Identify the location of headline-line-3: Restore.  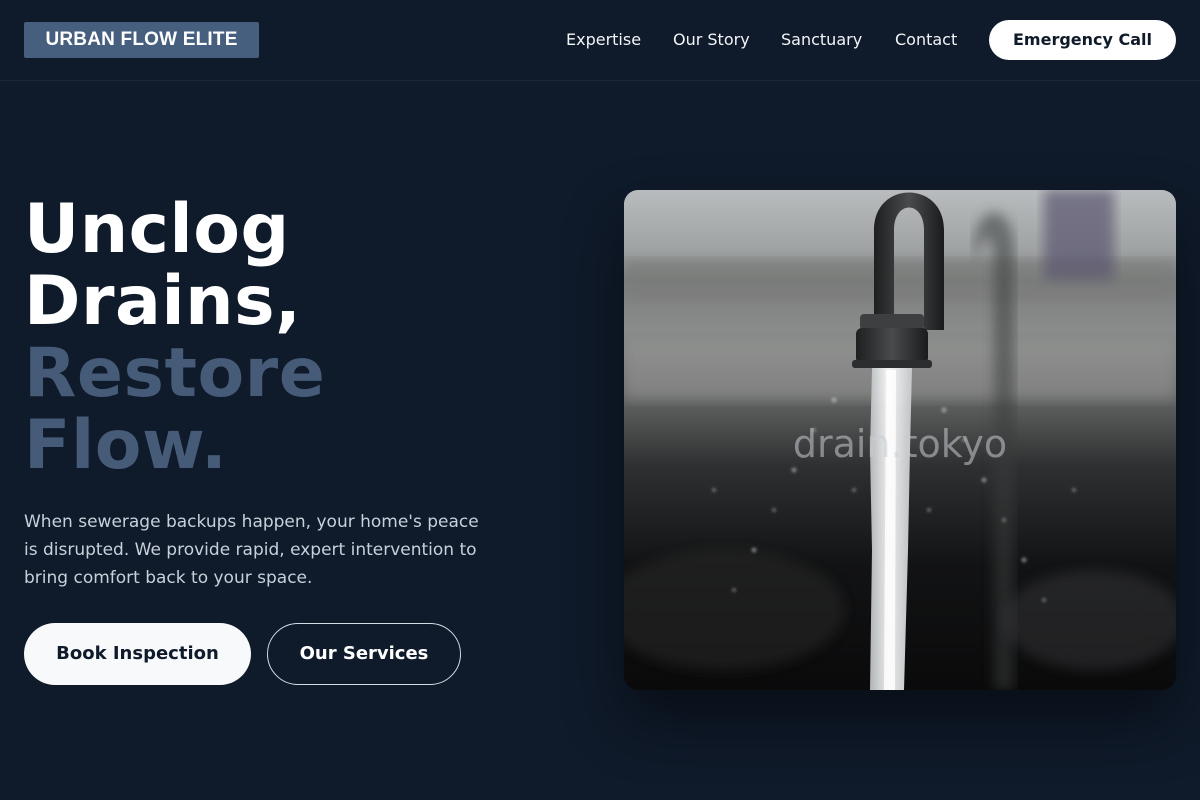
(175, 373).